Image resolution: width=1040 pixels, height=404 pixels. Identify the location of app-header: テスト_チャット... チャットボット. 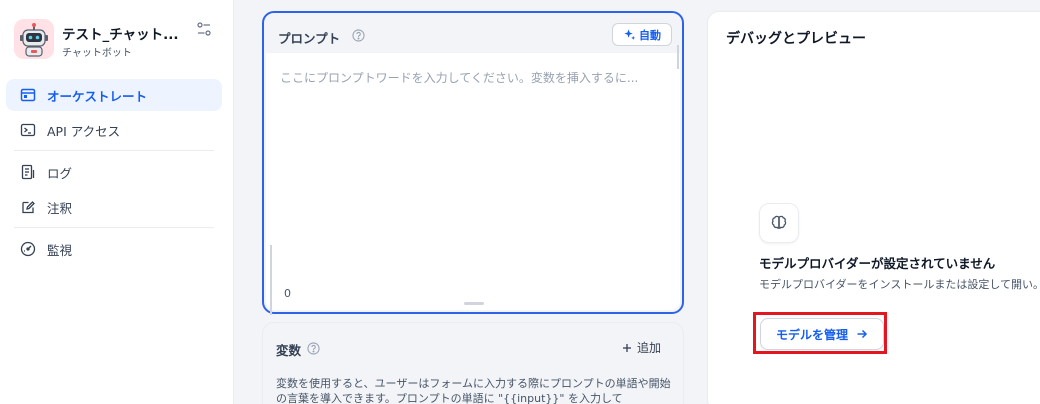
(116, 39).